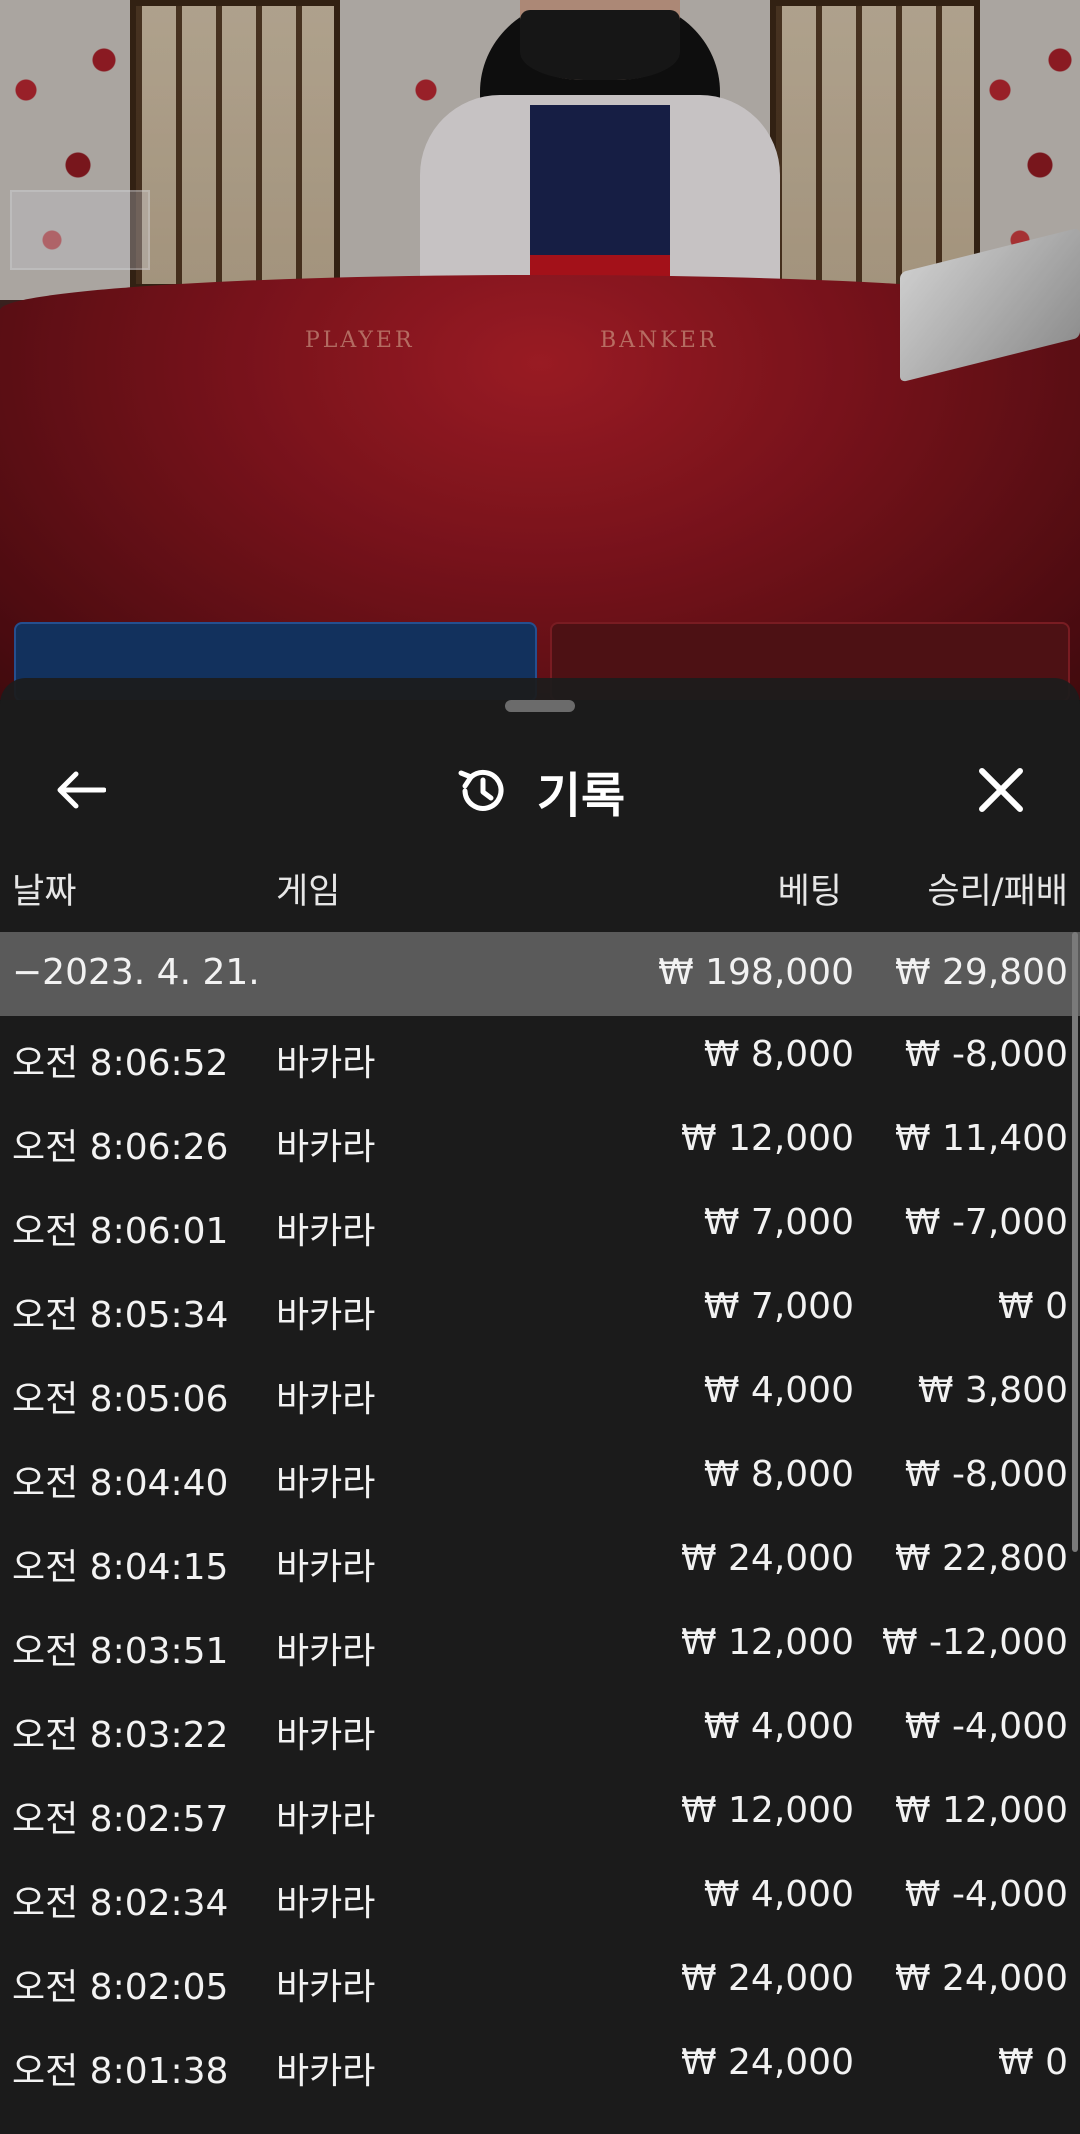 This screenshot has width=1080, height=2134. What do you see at coordinates (120, 1147) in the screenshot?
I see `row-time: 오전 8:06:26` at bounding box center [120, 1147].